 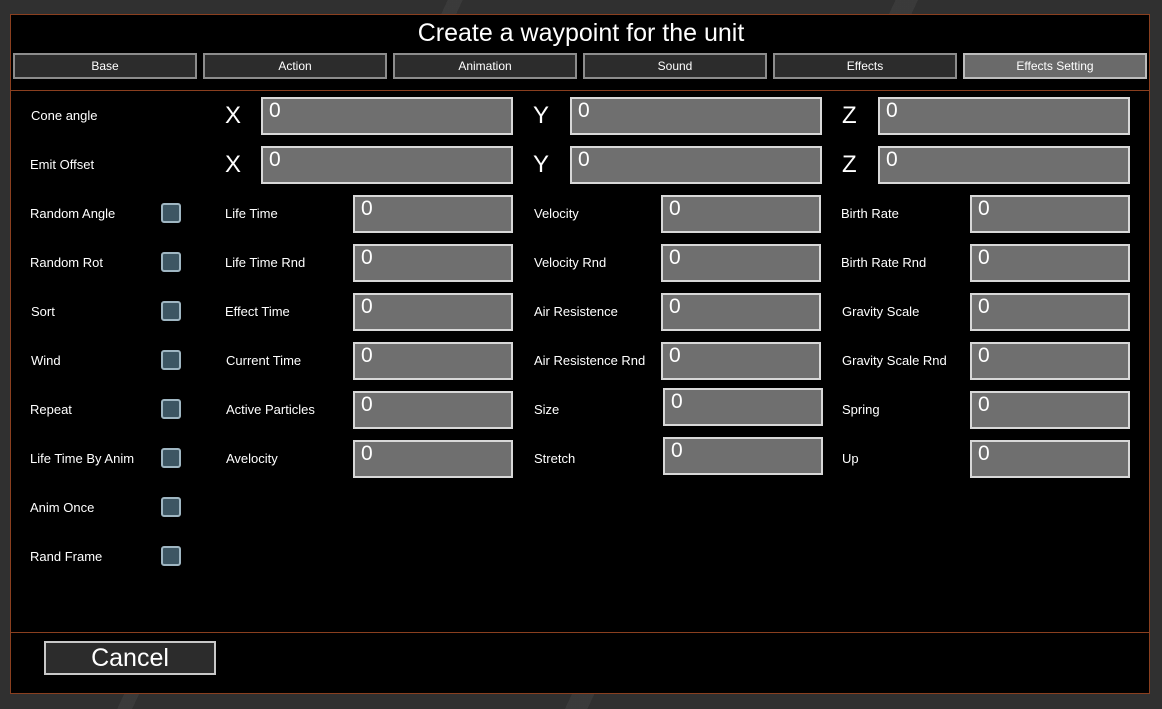 What do you see at coordinates (252, 458) in the screenshot?
I see `avelocity-label: Avelocity` at bounding box center [252, 458].